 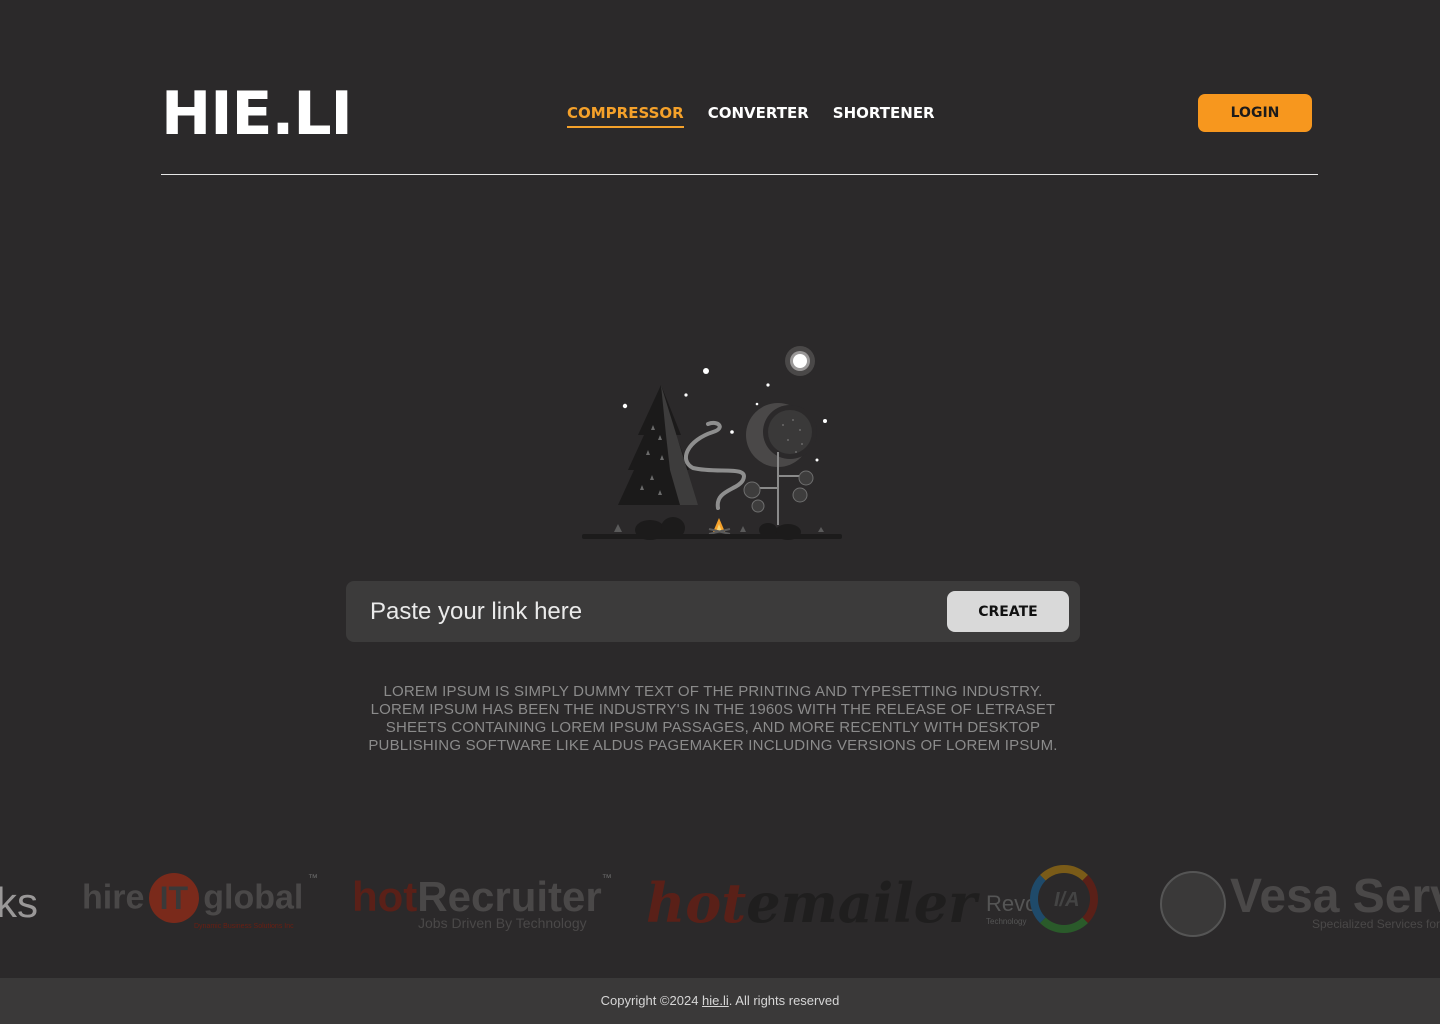 I want to click on night-forest-illustration, so click(x=712, y=443).